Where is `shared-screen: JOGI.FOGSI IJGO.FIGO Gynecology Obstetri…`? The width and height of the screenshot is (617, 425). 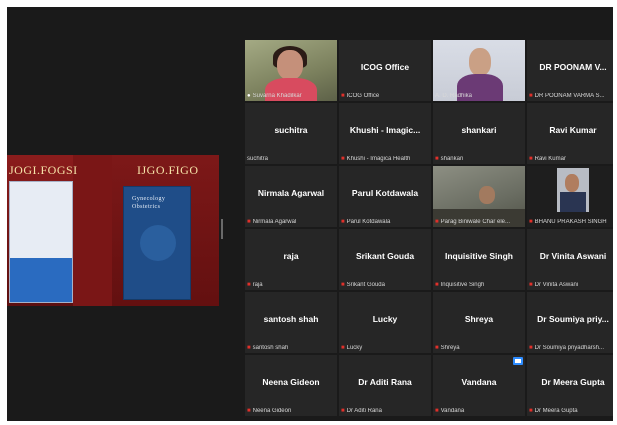
shared-screen: JOGI.FOGSI IJGO.FIGO Gynecology Obstetri… is located at coordinates (113, 230).